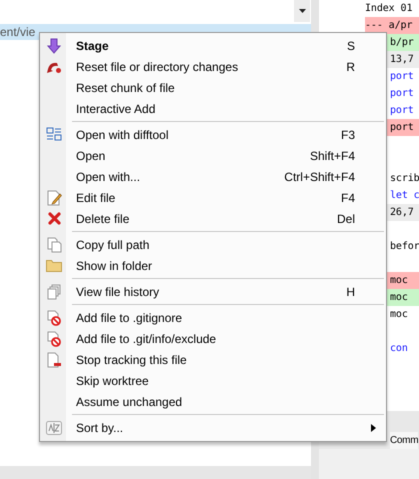 Image resolution: width=419 pixels, height=479 pixels. I want to click on dropdown-button, so click(302, 11).